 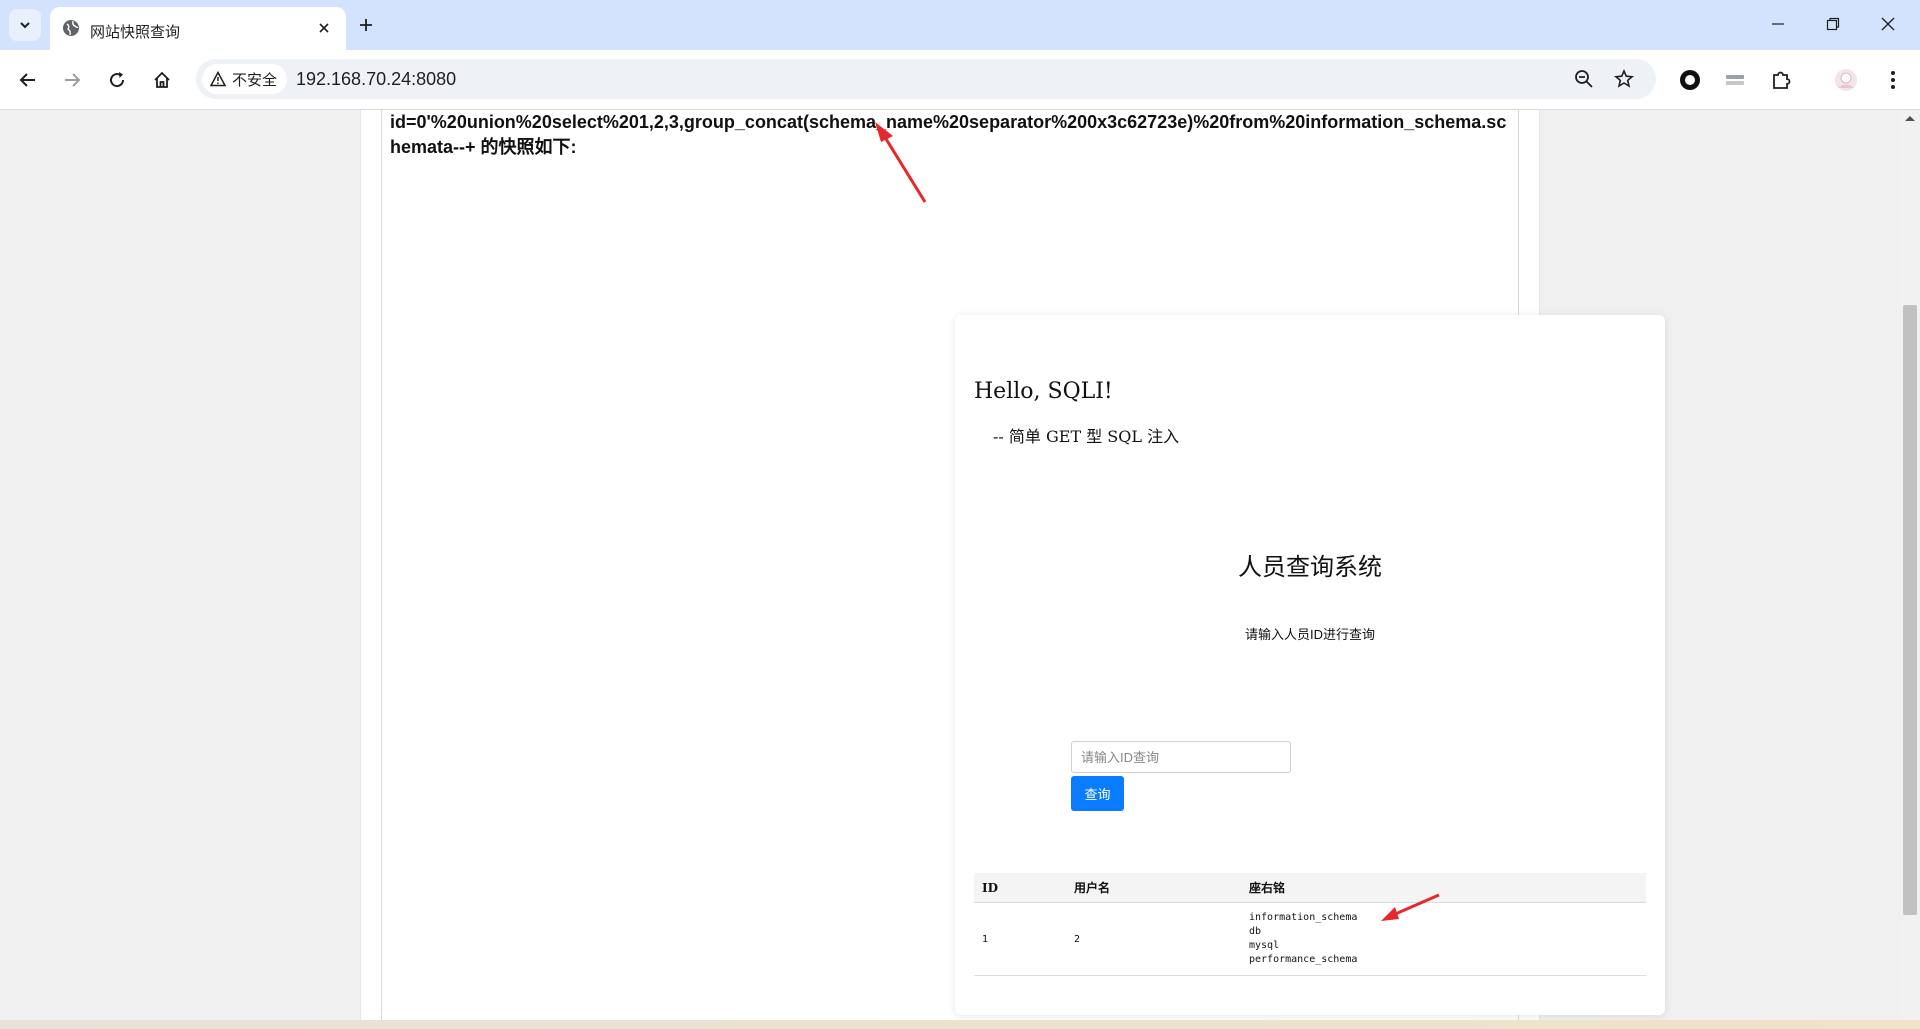 I want to click on plus-icon, so click(x=366, y=25).